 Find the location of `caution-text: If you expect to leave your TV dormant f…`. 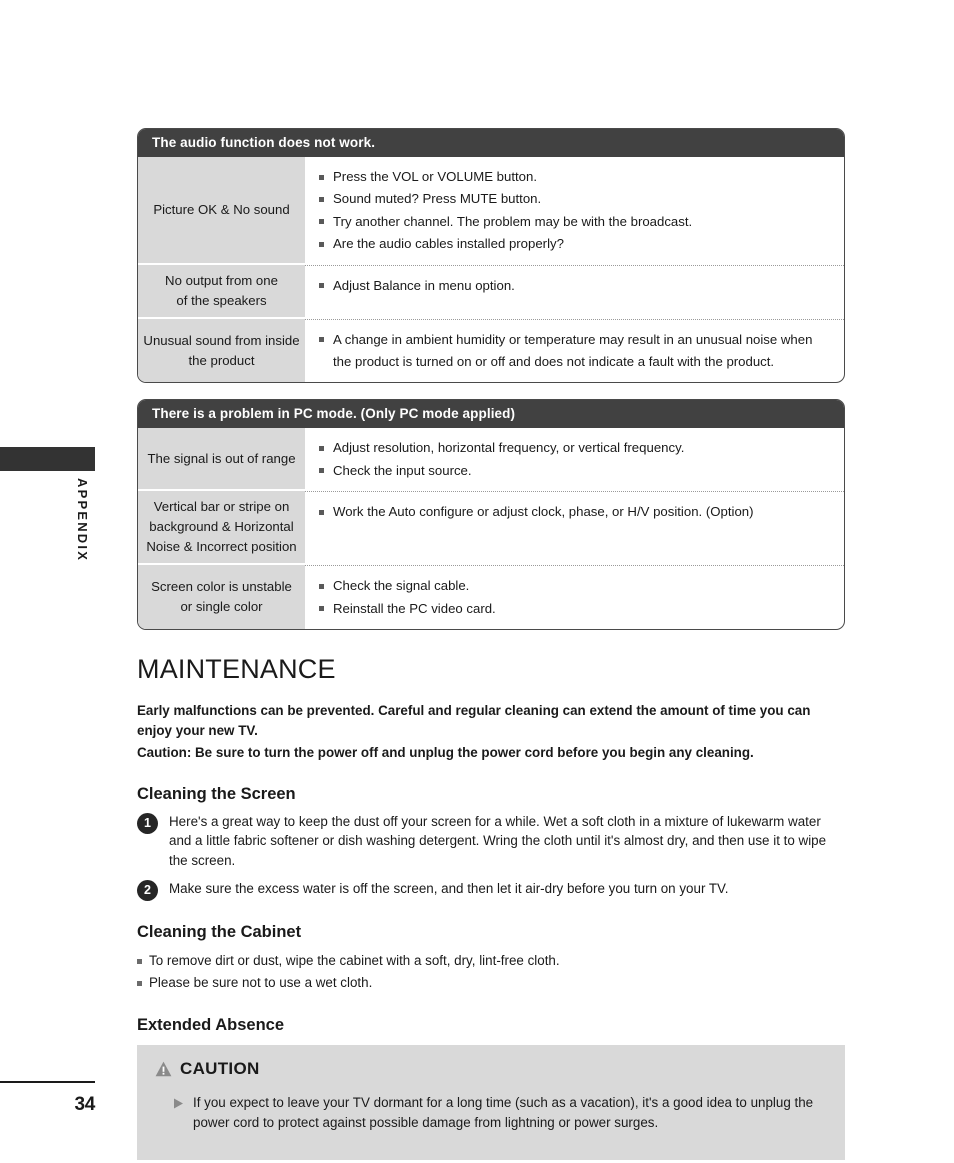

caution-text: If you expect to leave your TV dormant f… is located at coordinates (503, 1112).